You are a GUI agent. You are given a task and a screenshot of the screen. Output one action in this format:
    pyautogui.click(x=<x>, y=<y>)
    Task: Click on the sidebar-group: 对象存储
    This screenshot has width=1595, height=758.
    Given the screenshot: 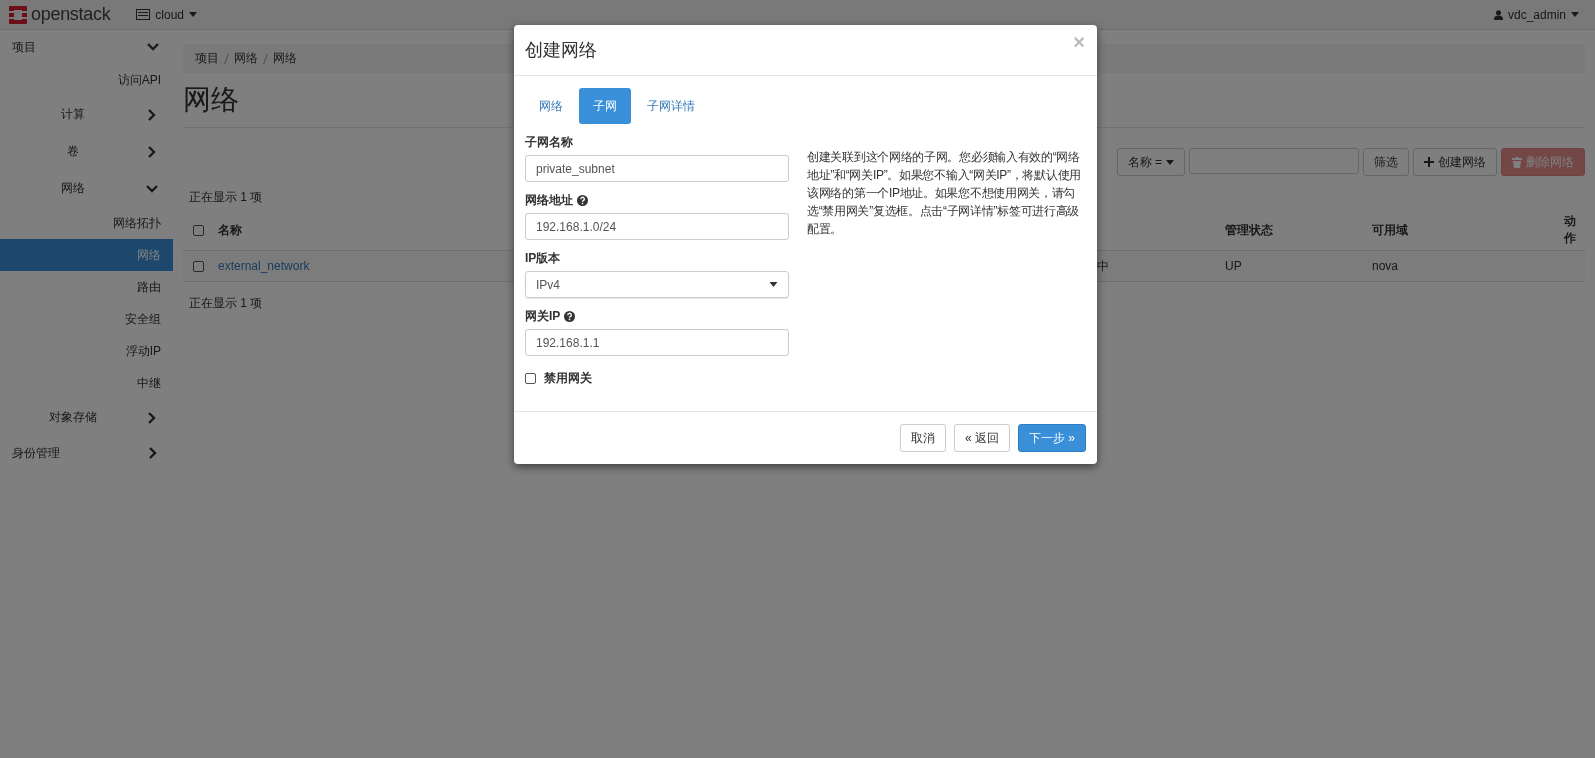 What is the action you would take?
    pyautogui.click(x=86, y=417)
    